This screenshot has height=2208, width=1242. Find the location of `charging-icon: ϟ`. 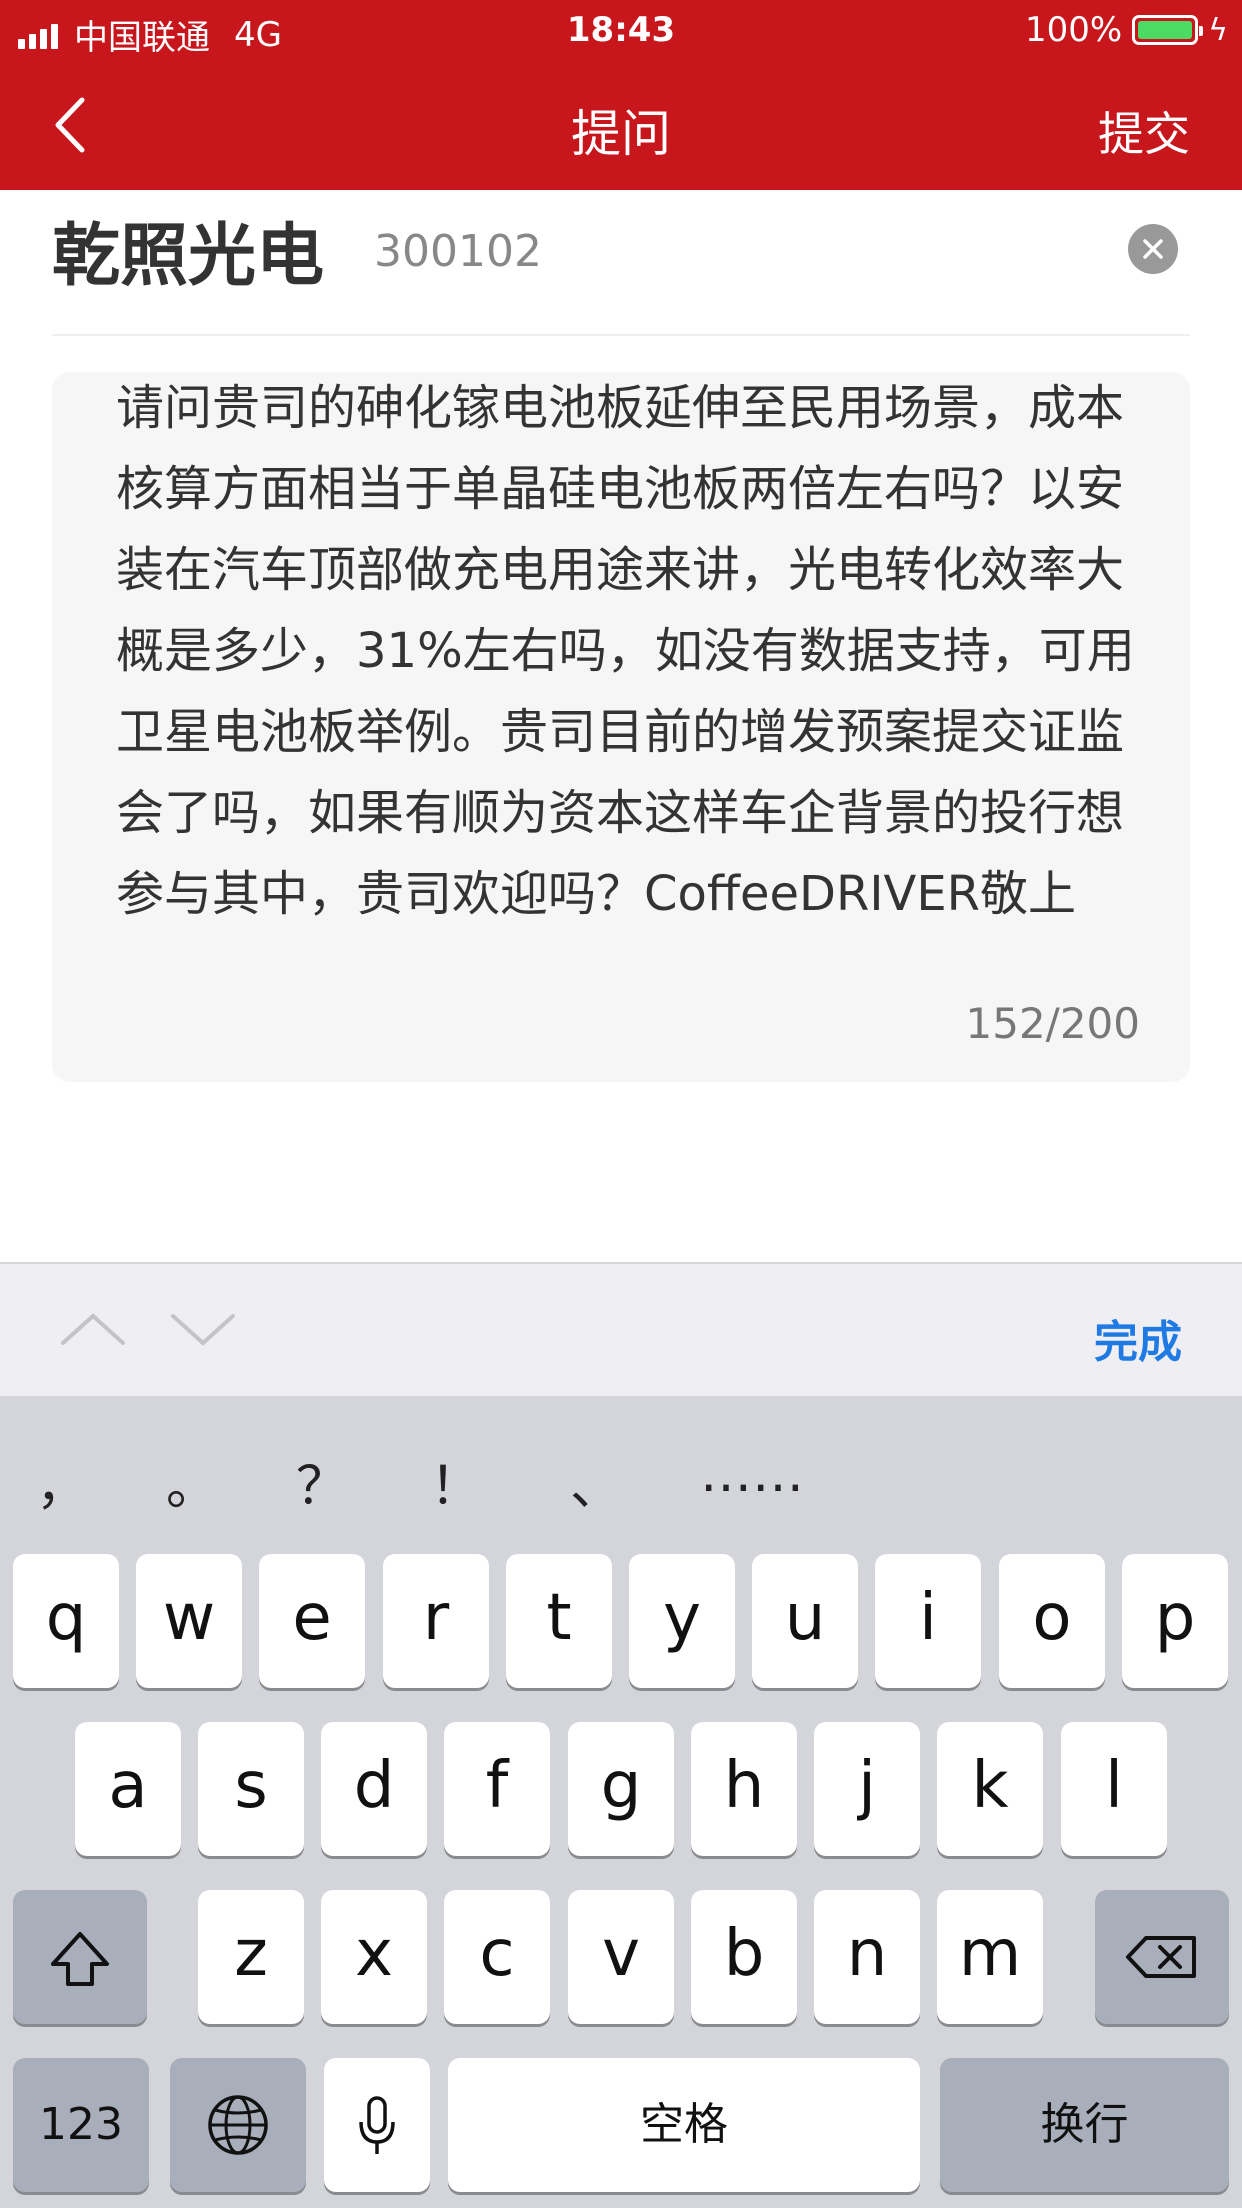

charging-icon: ϟ is located at coordinates (1218, 30).